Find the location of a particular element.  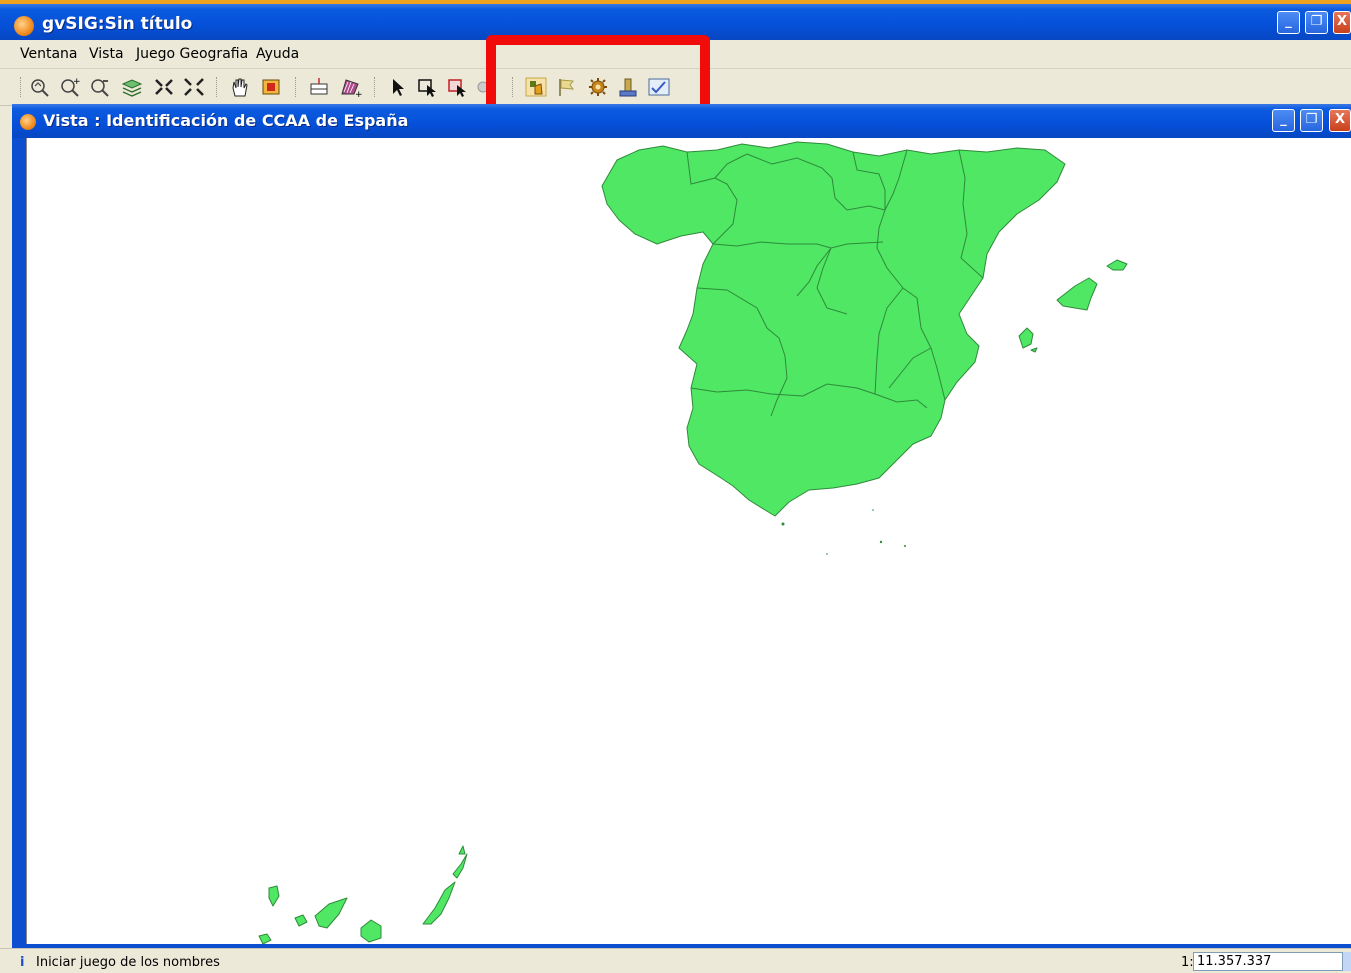

frame-icon is located at coordinates (271, 87).